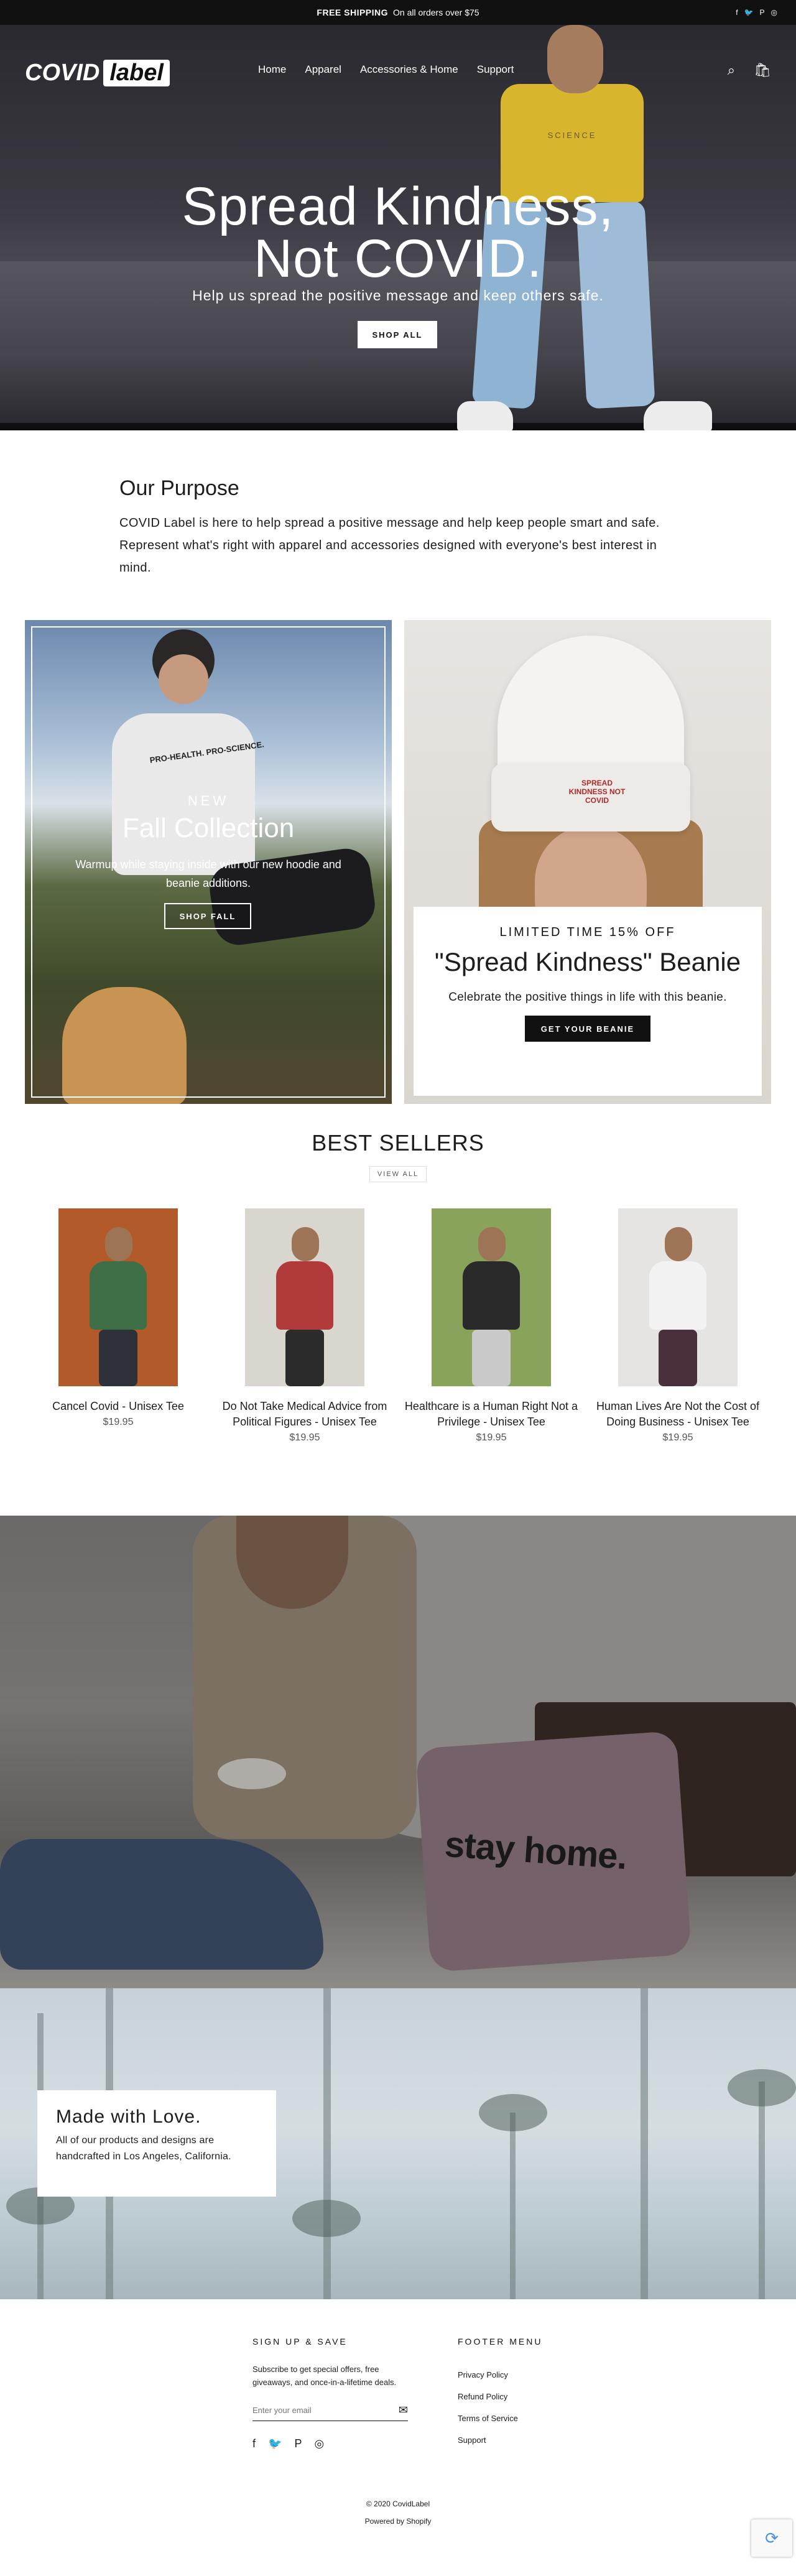  I want to click on site-logo: COVID label, so click(97, 73).